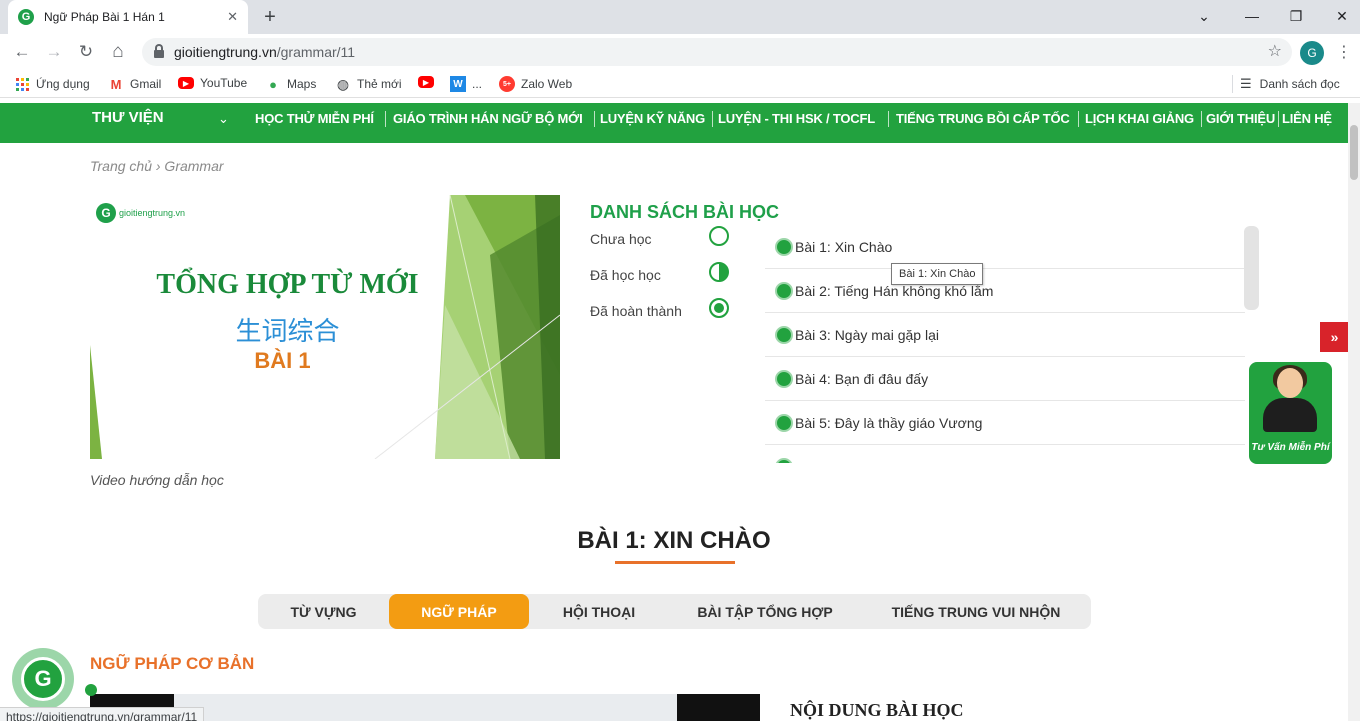 The height and width of the screenshot is (721, 1360). I want to click on grammar-basics-heading: NGỮ PHÁP CƠ BẢN, so click(172, 663).